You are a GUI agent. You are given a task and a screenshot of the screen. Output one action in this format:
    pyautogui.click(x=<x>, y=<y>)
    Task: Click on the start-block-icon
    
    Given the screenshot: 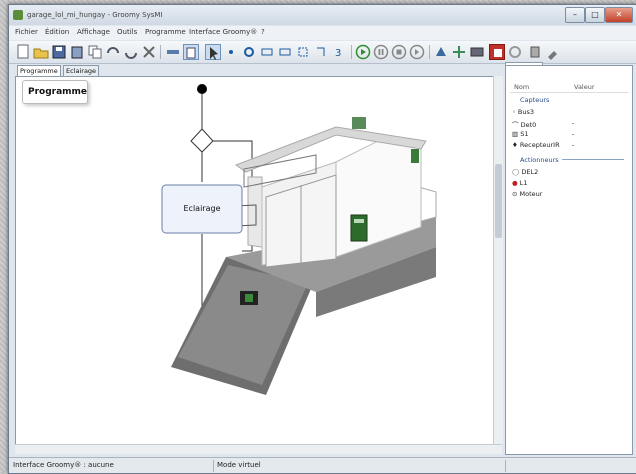 What is the action you would take?
    pyautogui.click(x=249, y=52)
    